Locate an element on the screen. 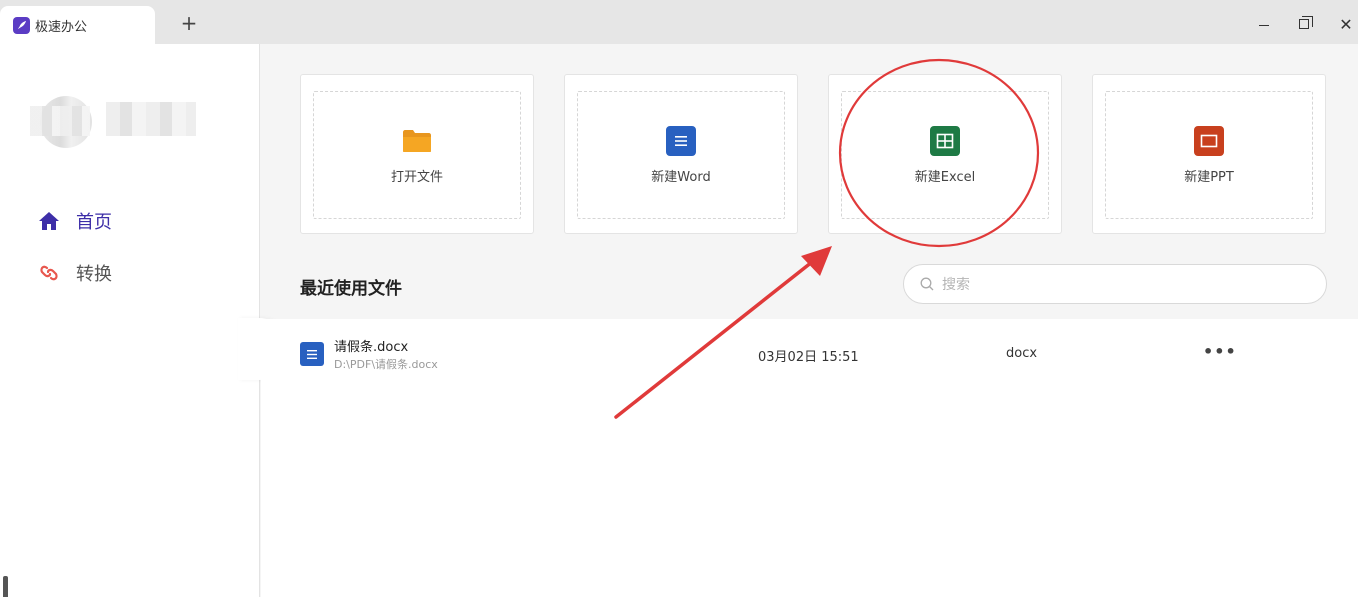 This screenshot has height=597, width=1358. close-button: ✕ is located at coordinates (1346, 24).